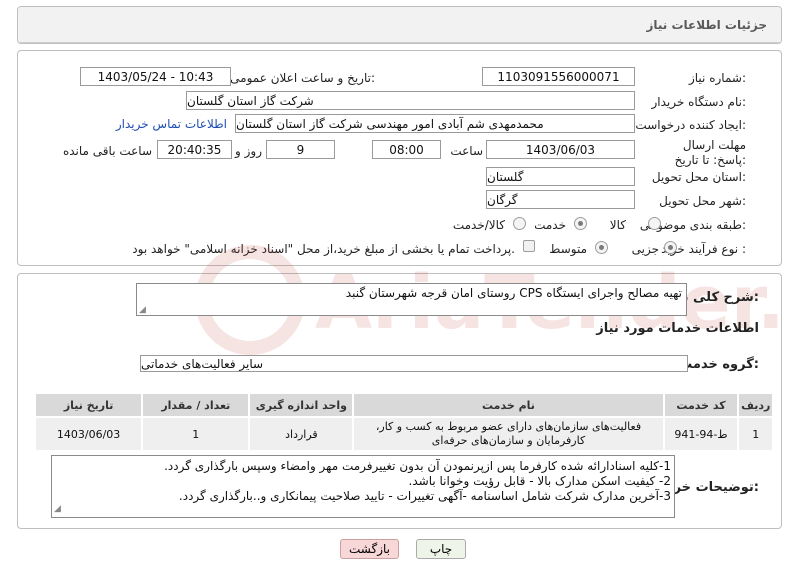  I want to click on row-qty: 1, so click(196, 434).